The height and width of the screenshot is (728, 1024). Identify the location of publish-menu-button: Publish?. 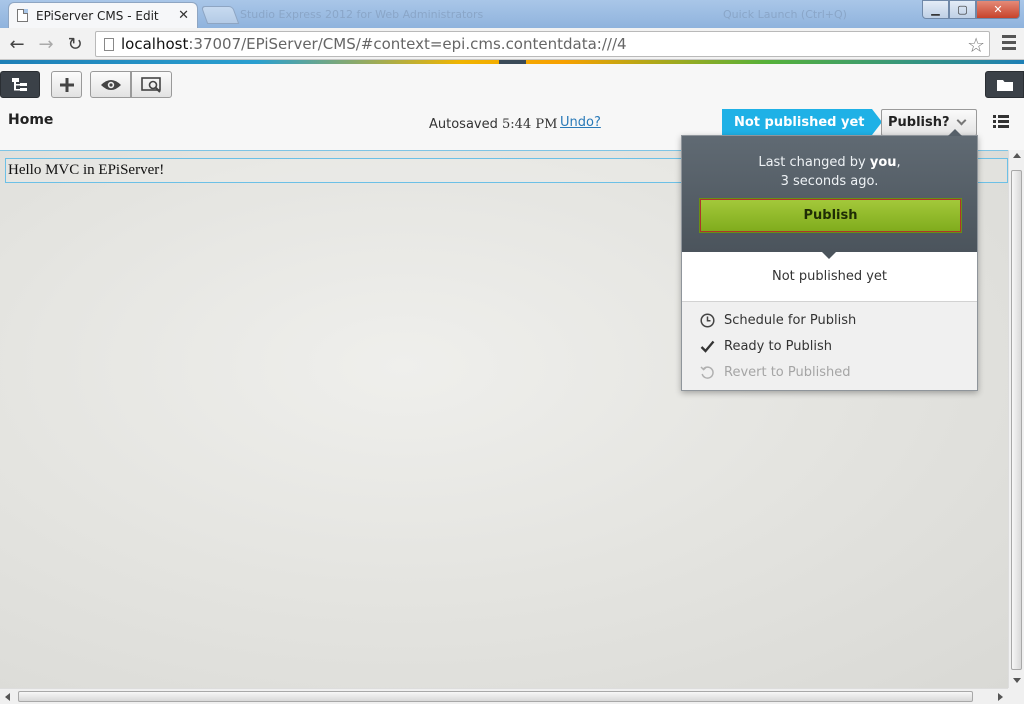
(929, 122).